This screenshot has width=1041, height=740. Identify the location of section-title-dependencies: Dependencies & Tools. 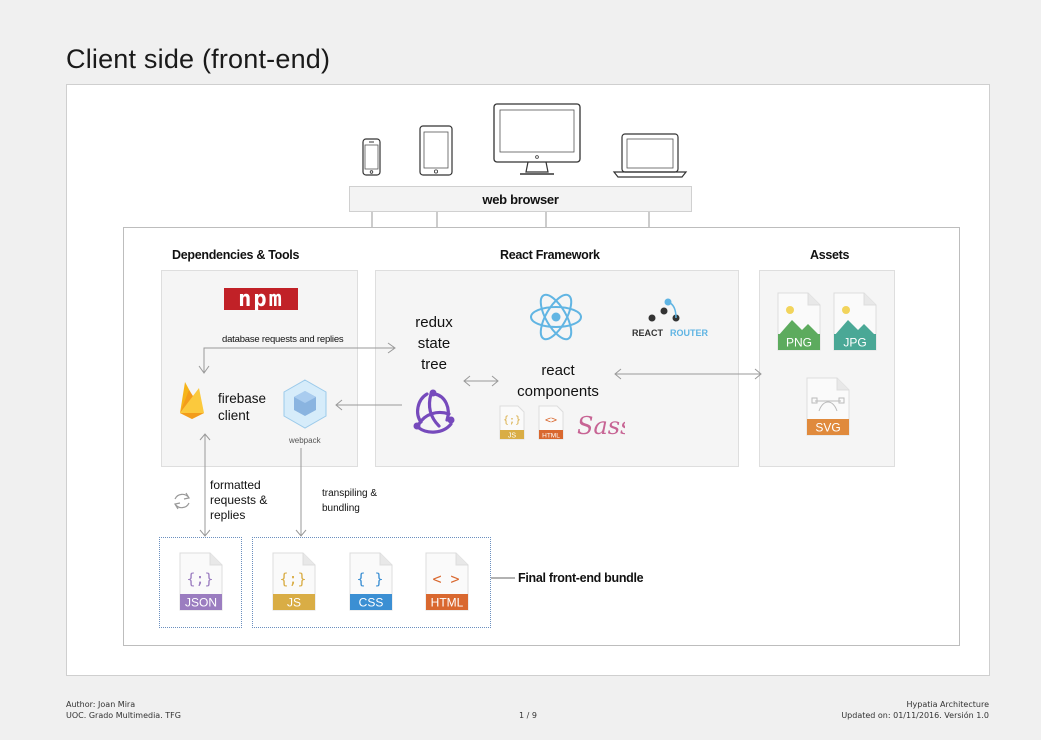
(236, 255).